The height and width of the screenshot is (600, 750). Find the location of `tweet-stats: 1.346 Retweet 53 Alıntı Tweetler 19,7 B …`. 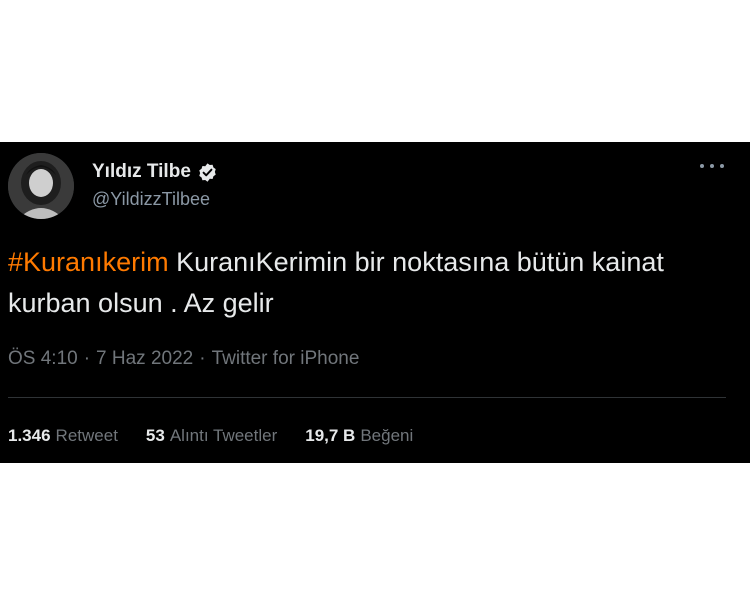

tweet-stats: 1.346 Retweet 53 Alıntı Tweetler 19,7 B … is located at coordinates (224, 436).